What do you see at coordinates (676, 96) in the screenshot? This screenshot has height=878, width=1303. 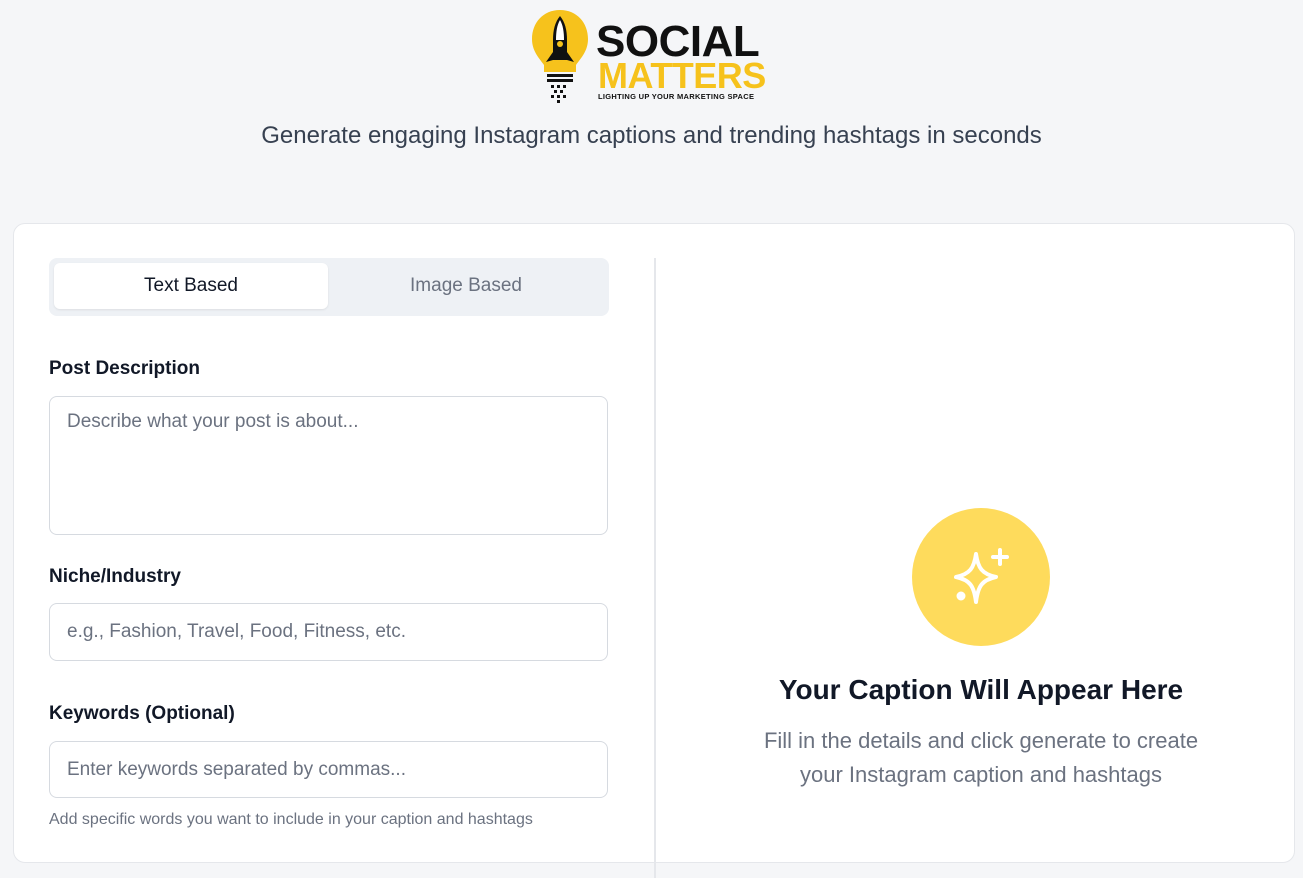 I see `brand-tagline: LIGHTING UP YOUR MARKETING SPACE` at bounding box center [676, 96].